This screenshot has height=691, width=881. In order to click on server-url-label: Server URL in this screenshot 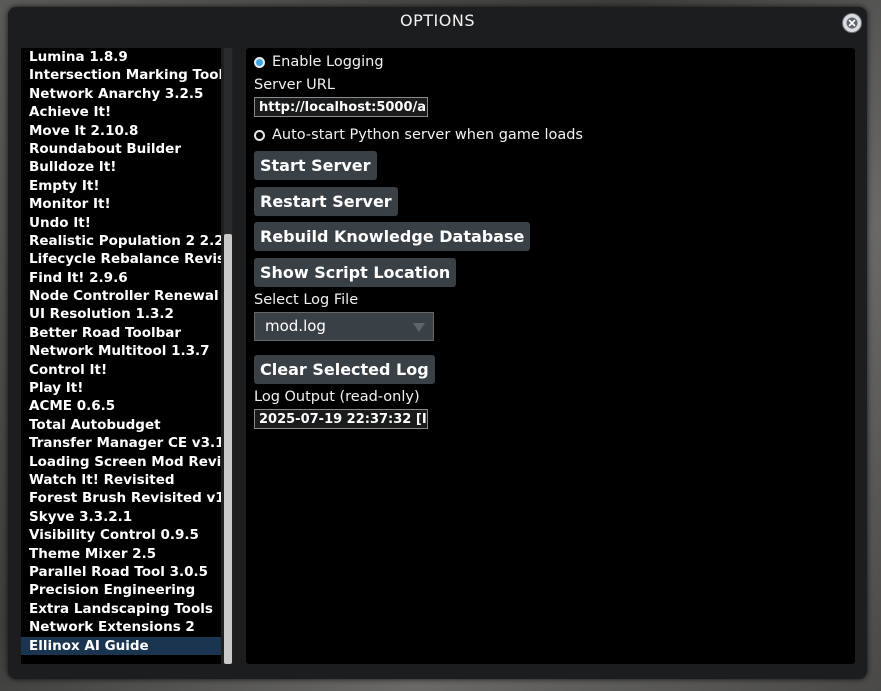, I will do `click(294, 85)`.